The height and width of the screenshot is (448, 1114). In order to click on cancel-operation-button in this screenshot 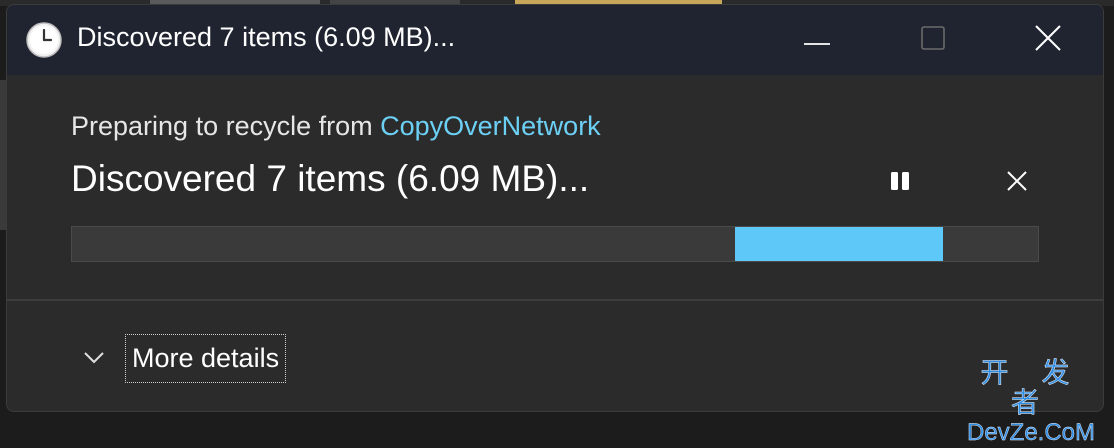, I will do `click(1017, 183)`.